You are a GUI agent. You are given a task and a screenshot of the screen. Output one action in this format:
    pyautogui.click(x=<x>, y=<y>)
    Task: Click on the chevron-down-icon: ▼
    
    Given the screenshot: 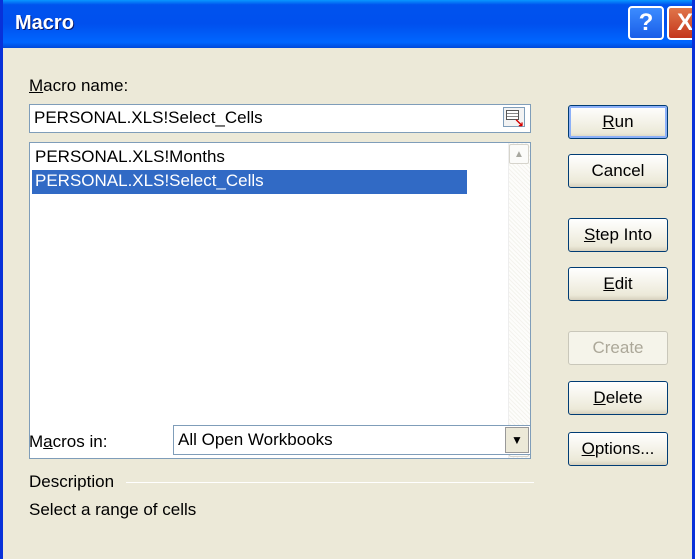 What is the action you would take?
    pyautogui.click(x=517, y=440)
    